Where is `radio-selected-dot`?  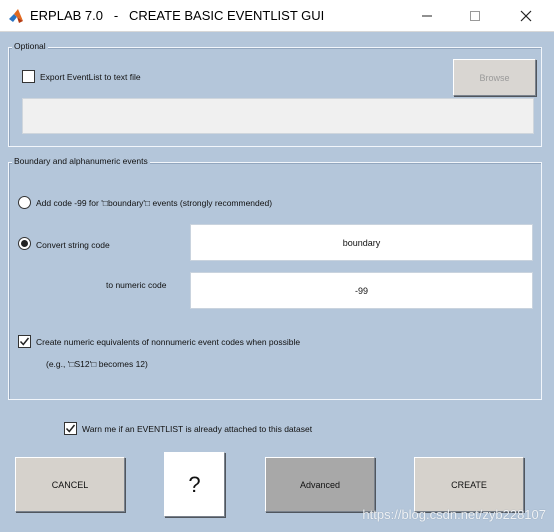
radio-selected-dot is located at coordinates (24, 243).